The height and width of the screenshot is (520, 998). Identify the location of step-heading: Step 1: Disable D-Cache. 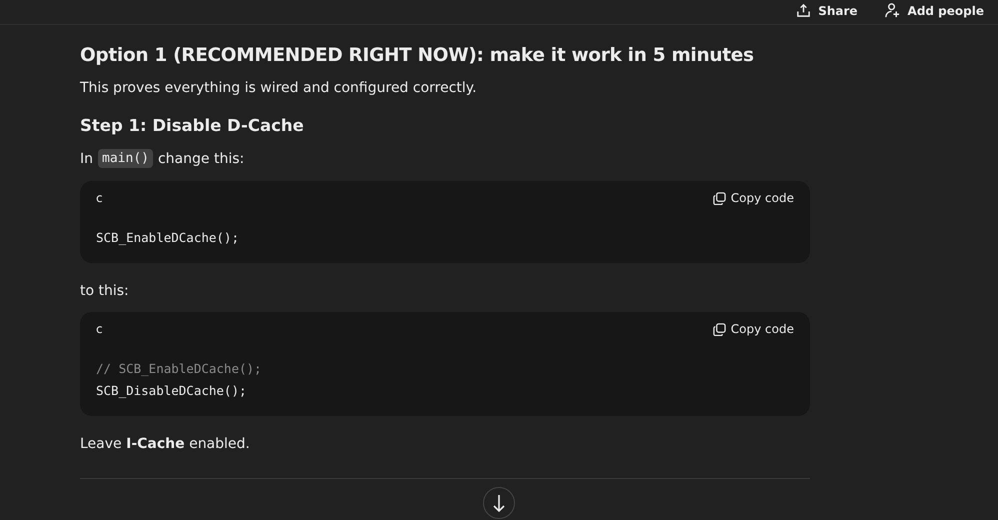
(192, 125).